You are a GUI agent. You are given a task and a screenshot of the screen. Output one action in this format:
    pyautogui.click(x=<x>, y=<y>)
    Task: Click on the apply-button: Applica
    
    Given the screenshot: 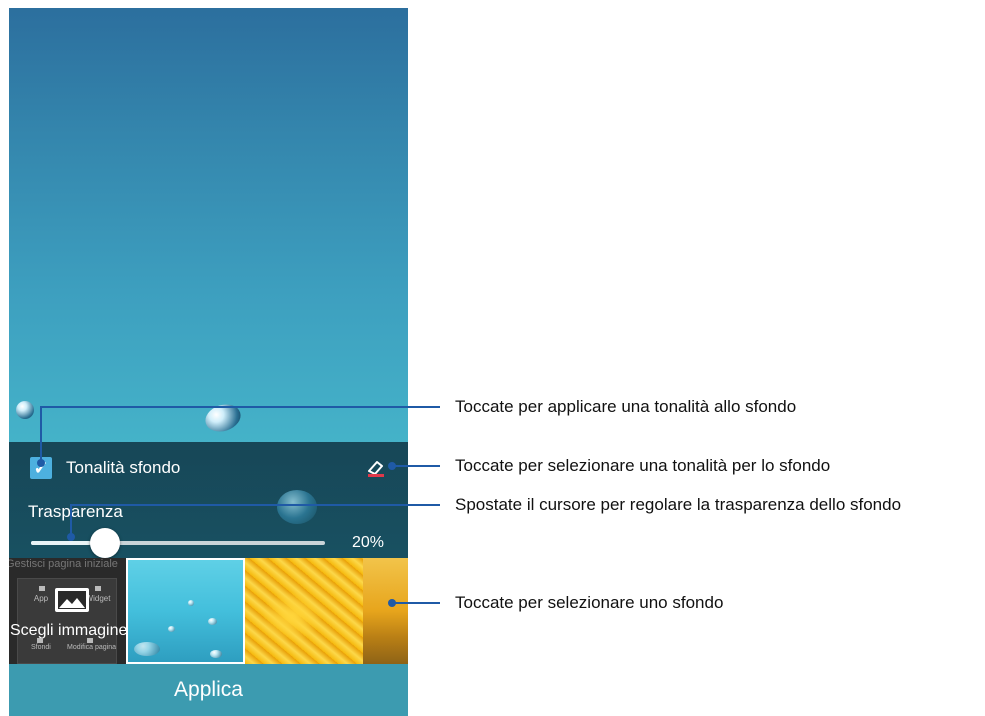 What is the action you would take?
    pyautogui.click(x=208, y=690)
    